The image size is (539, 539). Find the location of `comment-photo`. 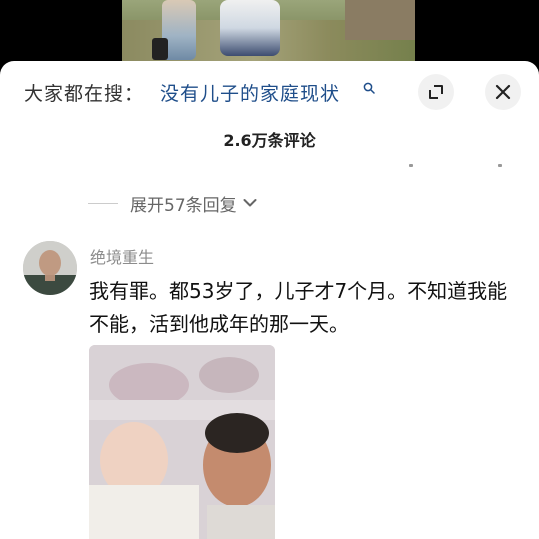

comment-photo is located at coordinates (182, 442).